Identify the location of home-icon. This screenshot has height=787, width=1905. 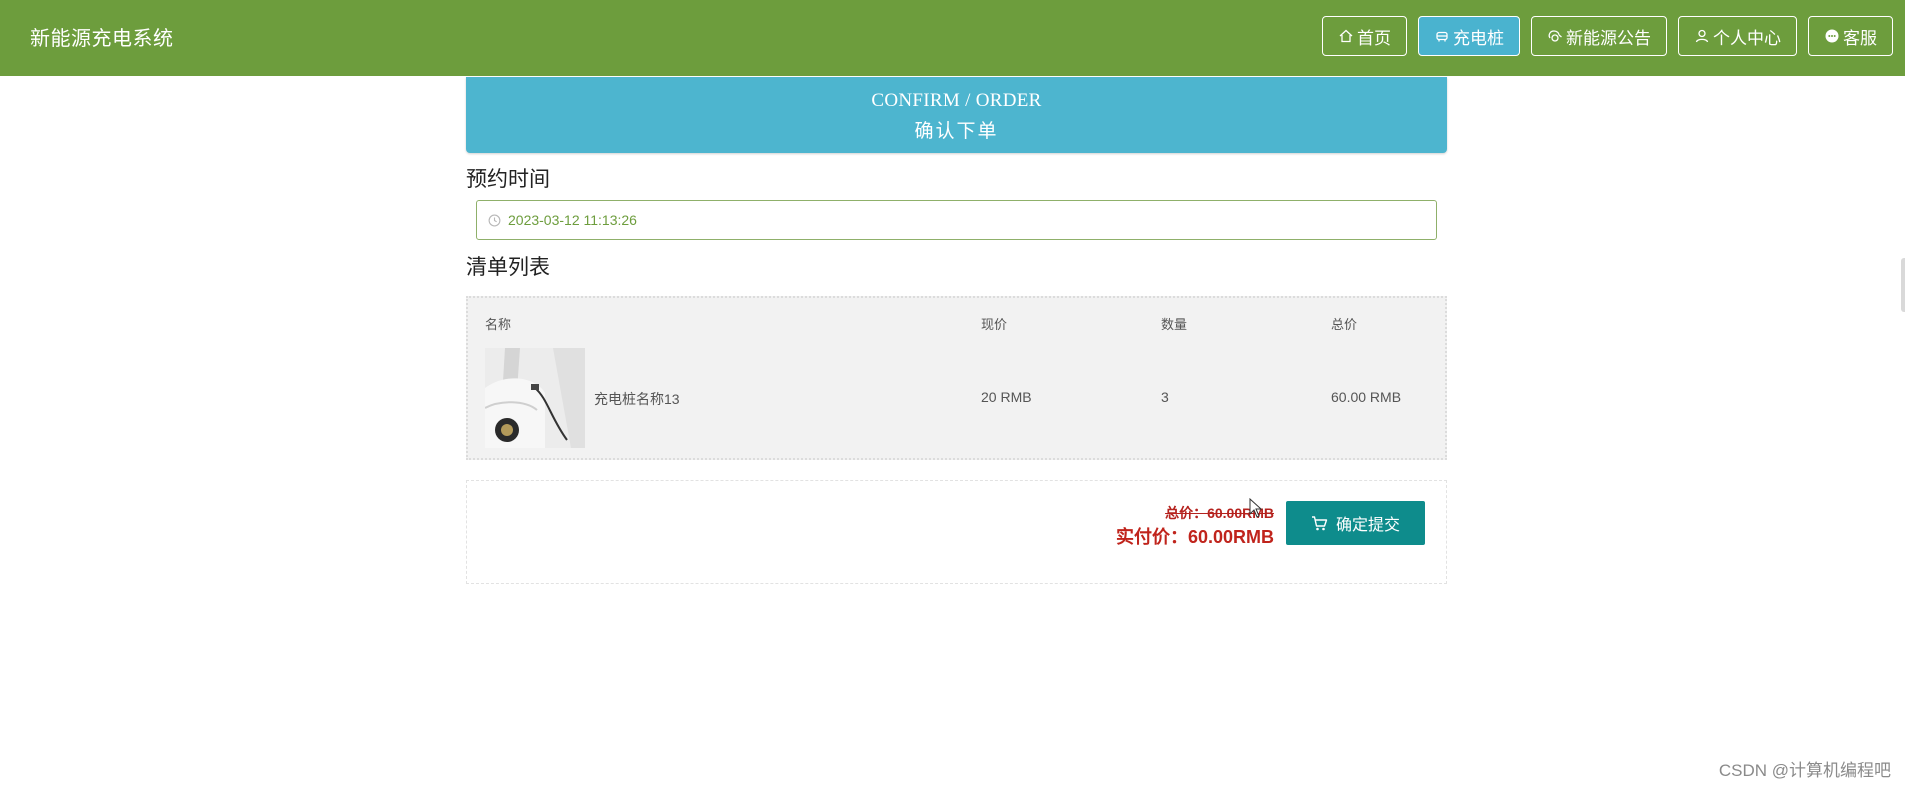
(1346, 36).